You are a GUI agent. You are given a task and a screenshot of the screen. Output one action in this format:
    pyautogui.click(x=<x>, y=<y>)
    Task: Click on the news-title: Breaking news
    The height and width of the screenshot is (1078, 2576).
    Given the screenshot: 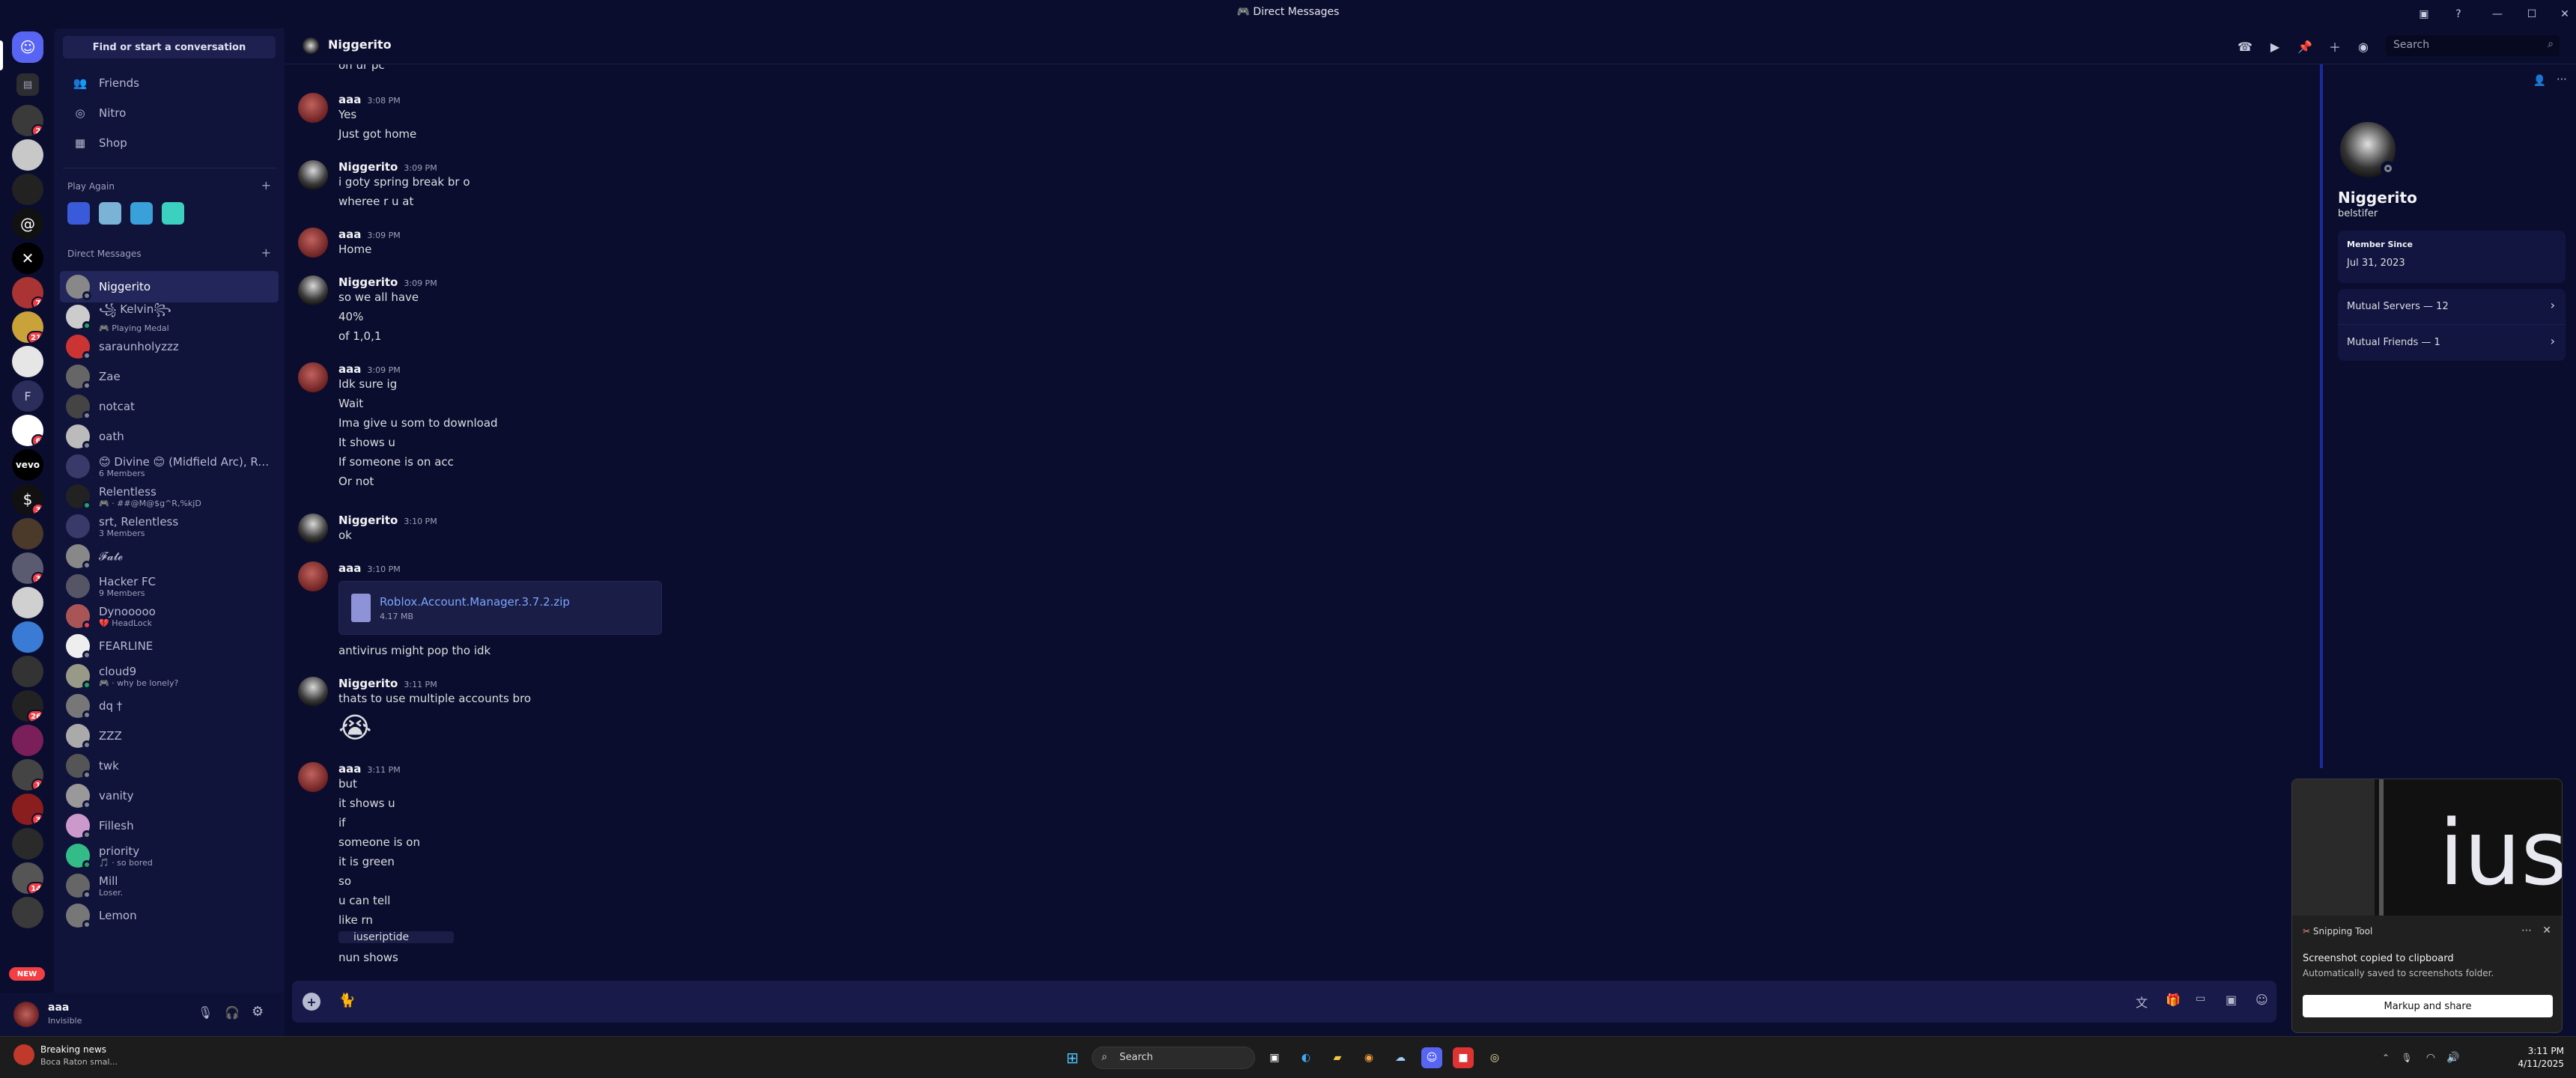 What is the action you would take?
    pyautogui.click(x=73, y=1049)
    